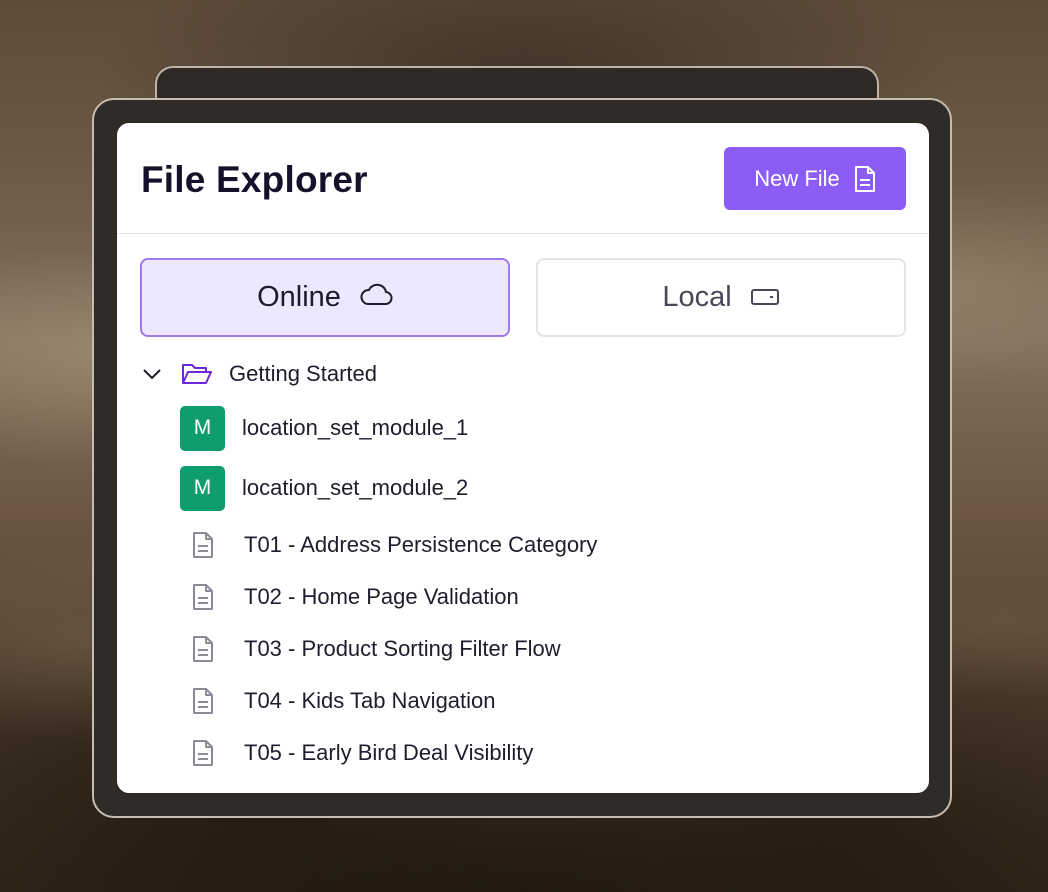  What do you see at coordinates (697, 297) in the screenshot?
I see `tab-local-label: Local` at bounding box center [697, 297].